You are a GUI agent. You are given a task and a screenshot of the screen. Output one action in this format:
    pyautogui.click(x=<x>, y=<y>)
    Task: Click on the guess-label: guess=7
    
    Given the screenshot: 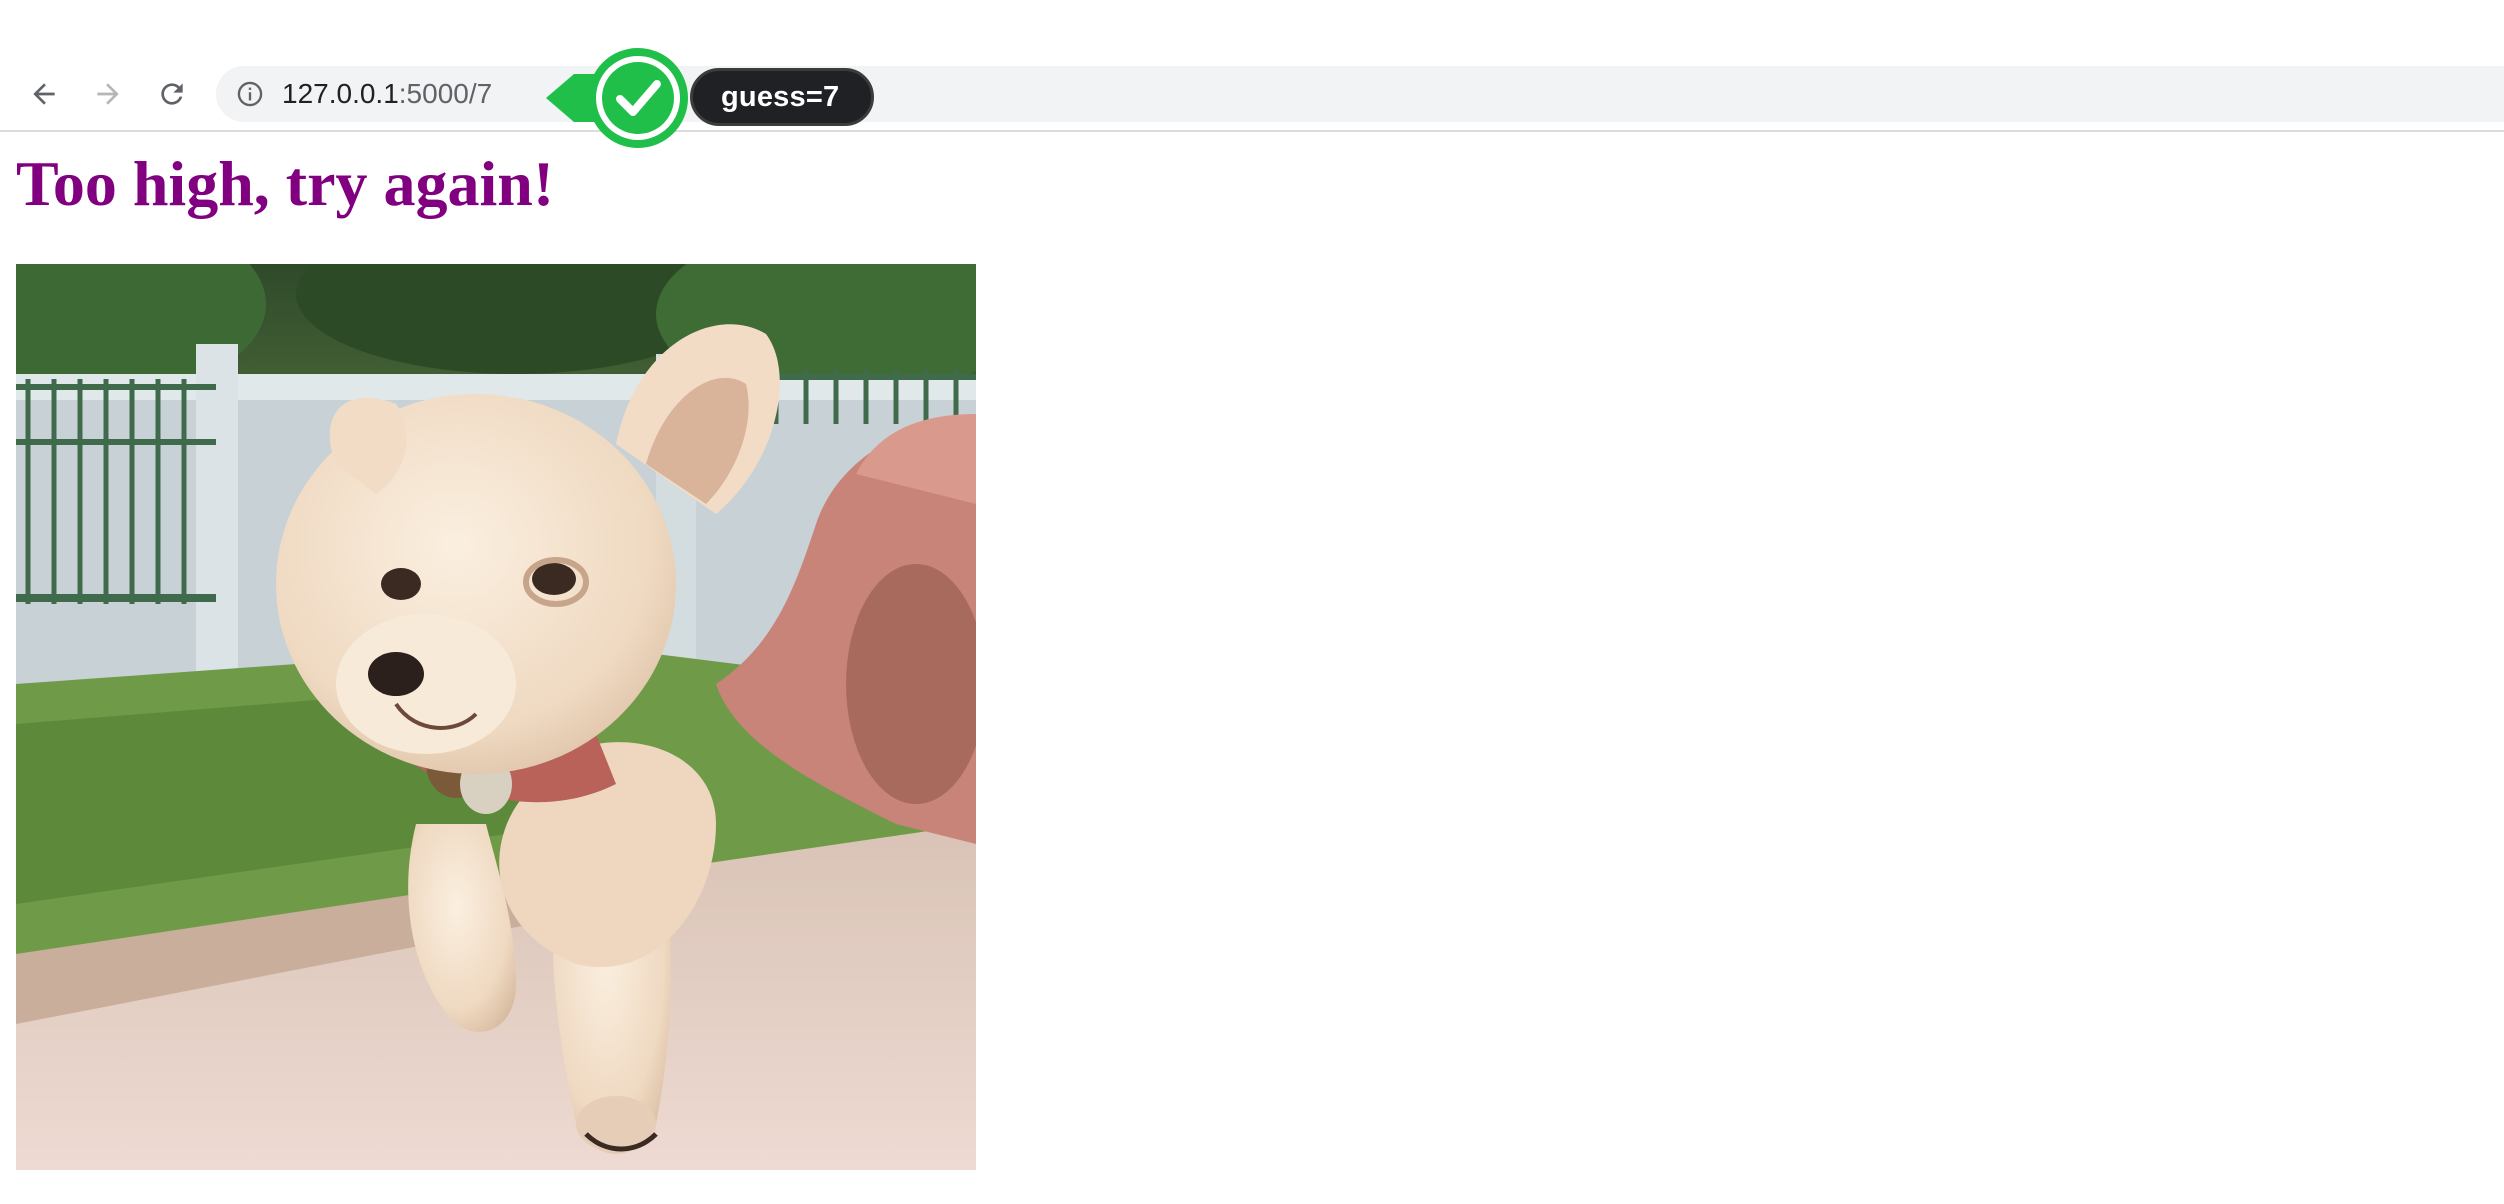 What is the action you would take?
    pyautogui.click(x=780, y=96)
    